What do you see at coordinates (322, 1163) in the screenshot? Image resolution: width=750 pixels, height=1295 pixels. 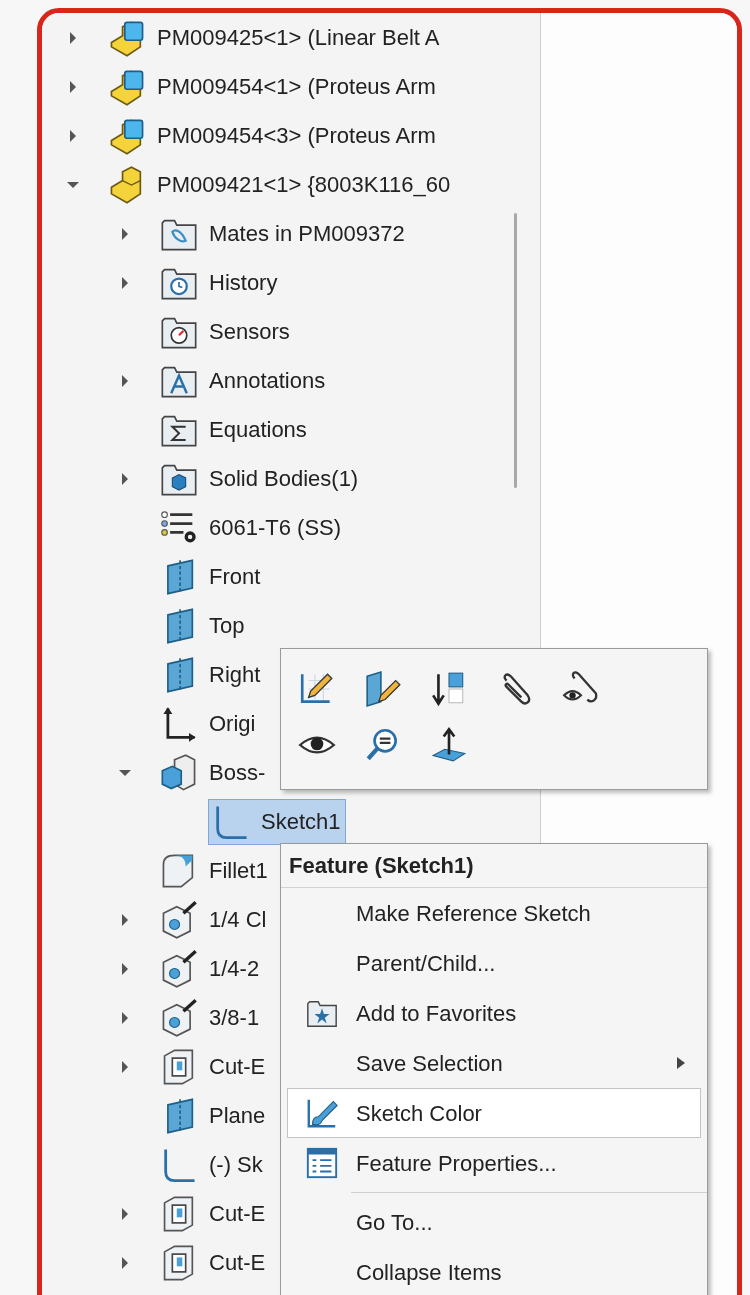 I see `properties-list-icon` at bounding box center [322, 1163].